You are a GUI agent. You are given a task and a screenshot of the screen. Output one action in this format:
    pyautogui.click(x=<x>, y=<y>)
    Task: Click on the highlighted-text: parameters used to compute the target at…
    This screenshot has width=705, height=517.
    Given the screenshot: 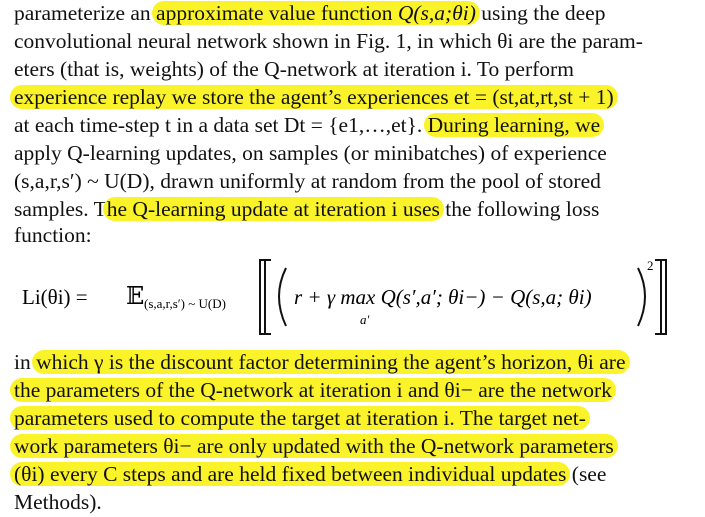 What is the action you would take?
    pyautogui.click(x=300, y=418)
    